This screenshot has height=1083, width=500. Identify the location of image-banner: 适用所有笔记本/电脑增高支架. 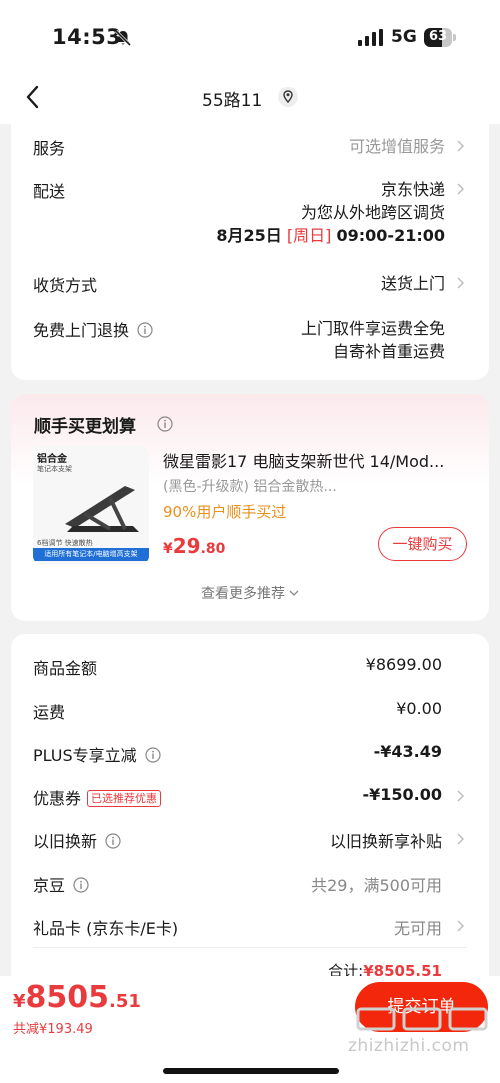
(91, 554).